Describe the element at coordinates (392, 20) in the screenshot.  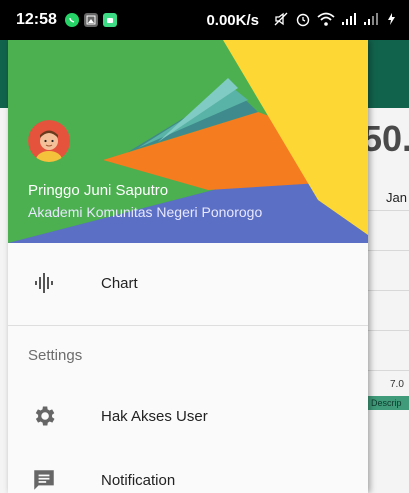
I see `charging-icon` at that location.